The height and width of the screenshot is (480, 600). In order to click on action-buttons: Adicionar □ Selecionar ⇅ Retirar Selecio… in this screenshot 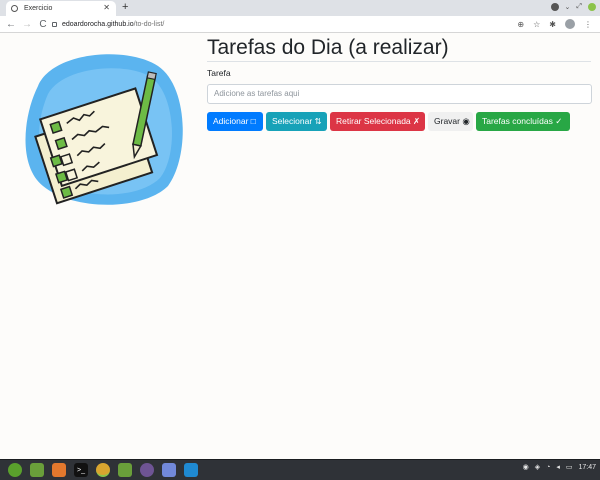, I will do `click(400, 121)`.